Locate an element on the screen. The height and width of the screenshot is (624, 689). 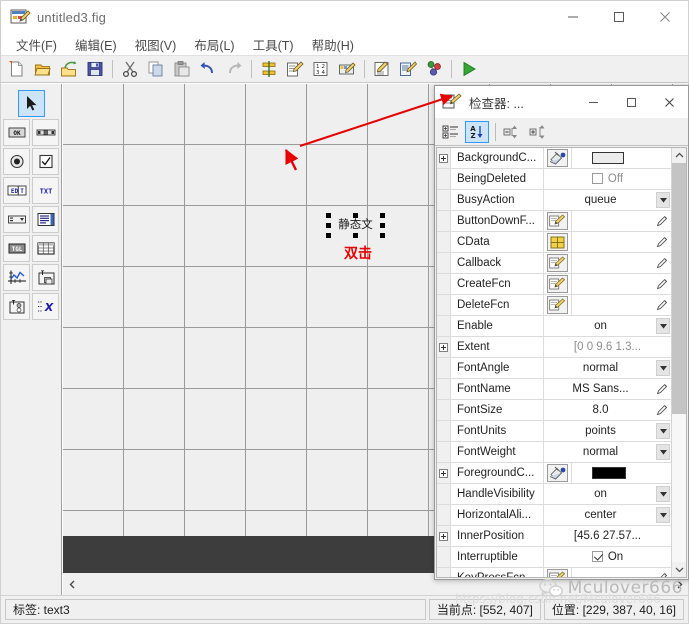
row-beingdeleted: BeingDeleted Off is located at coordinates (554, 179).